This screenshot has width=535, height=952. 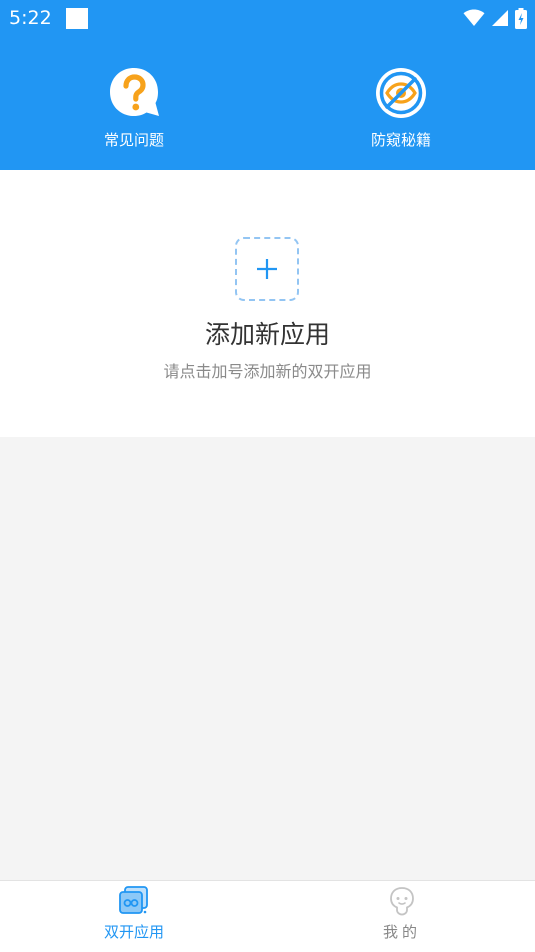 I want to click on status-time: 5:22, so click(x=30, y=18).